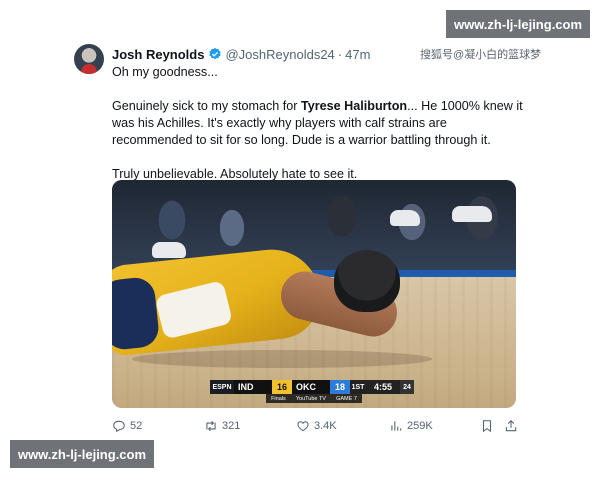  What do you see at coordinates (325, 426) in the screenshot?
I see `like-count: 3.4K` at bounding box center [325, 426].